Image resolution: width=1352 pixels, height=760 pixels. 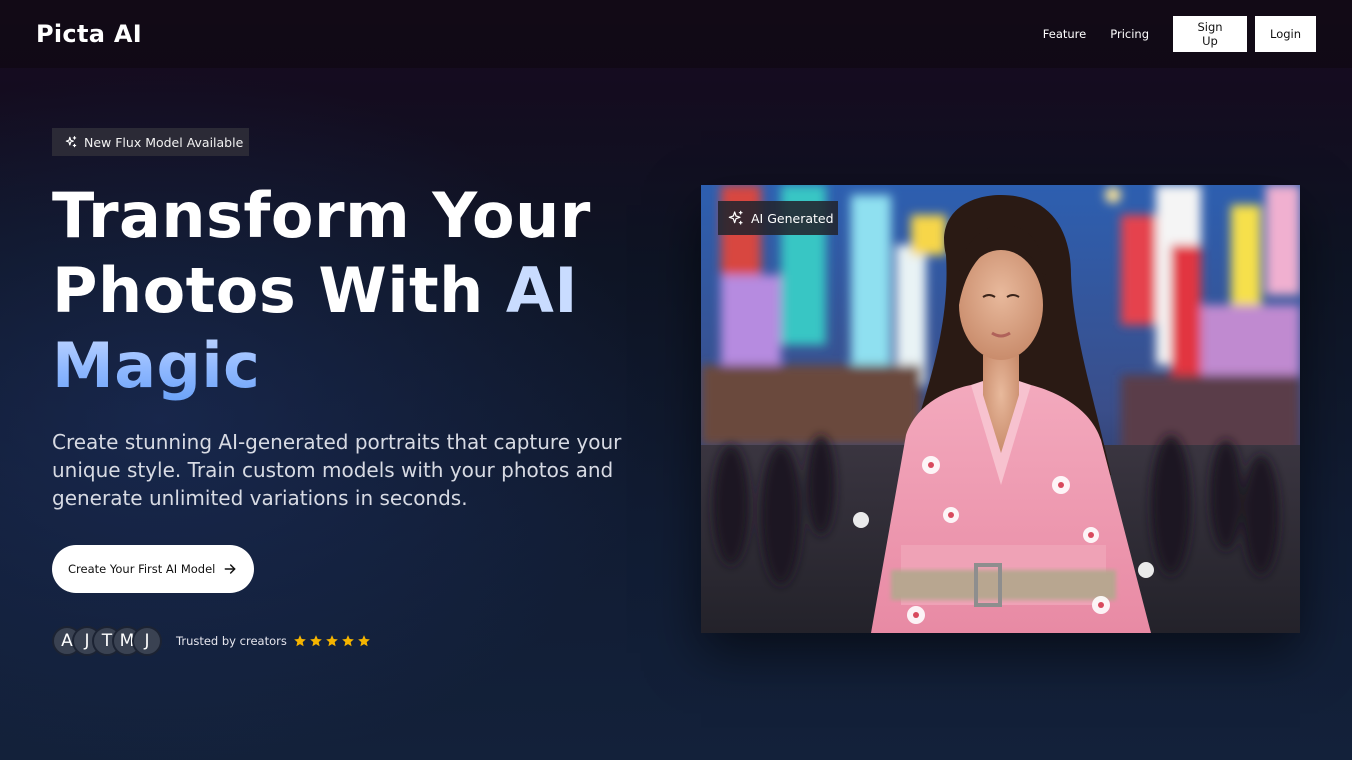 I want to click on social-proof: A J T M J Trusted by creators, so click(x=212, y=641).